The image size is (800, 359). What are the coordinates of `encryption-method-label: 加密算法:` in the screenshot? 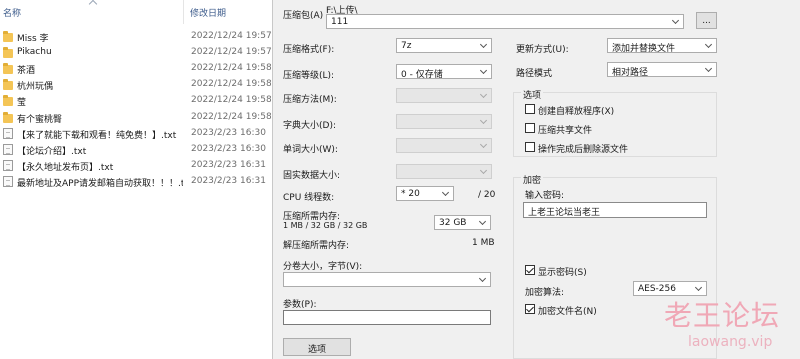 It's located at (545, 293).